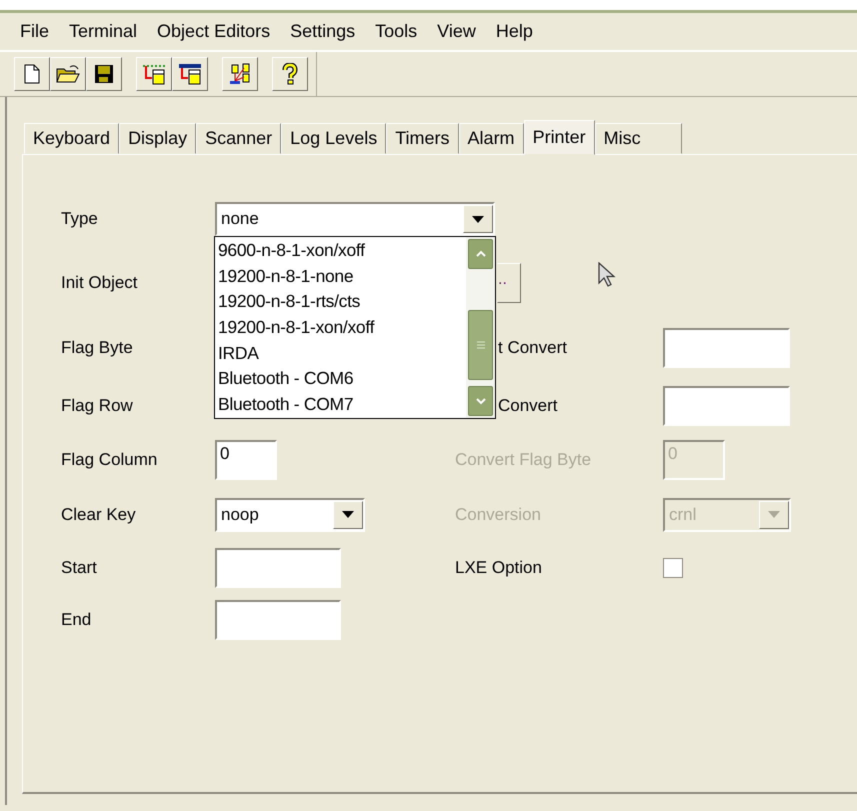  What do you see at coordinates (509, 282) in the screenshot?
I see `browse-button: ..` at bounding box center [509, 282].